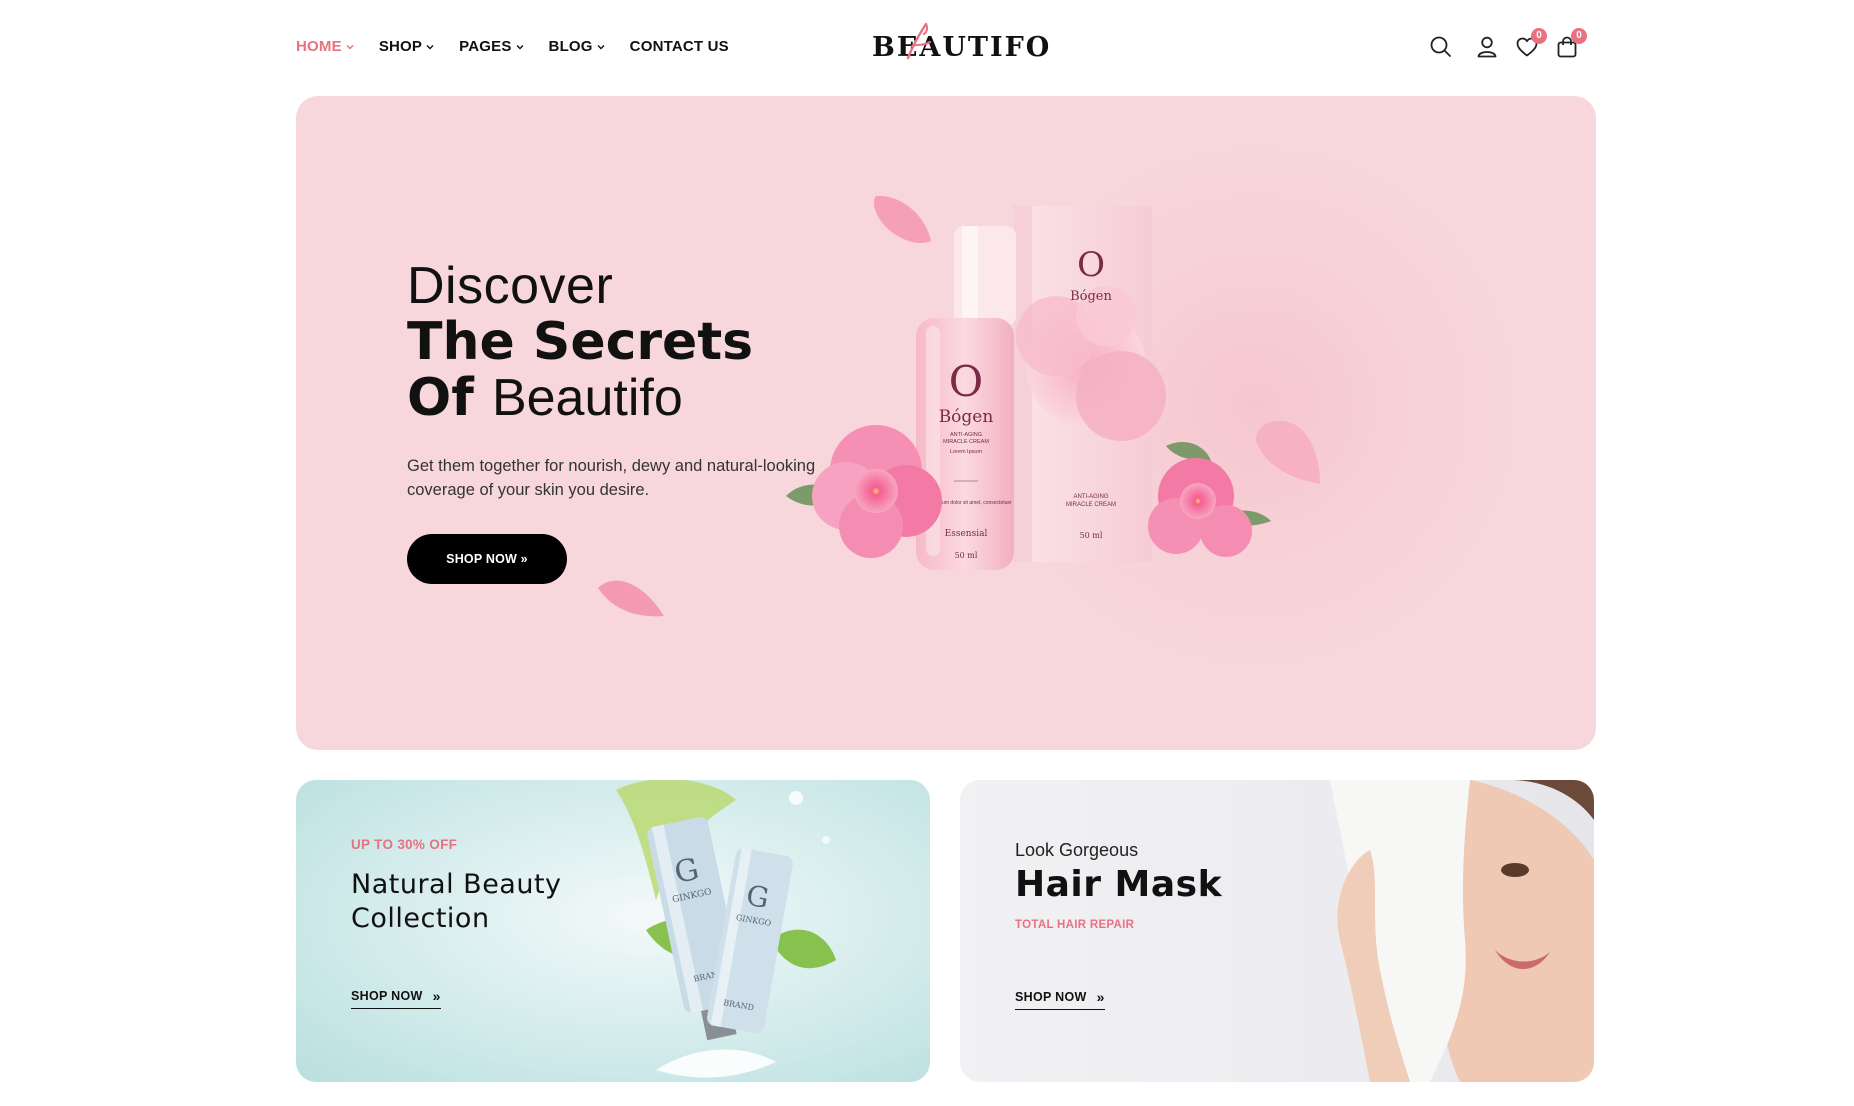  I want to click on nav-contact: CONTACT US, so click(679, 46).